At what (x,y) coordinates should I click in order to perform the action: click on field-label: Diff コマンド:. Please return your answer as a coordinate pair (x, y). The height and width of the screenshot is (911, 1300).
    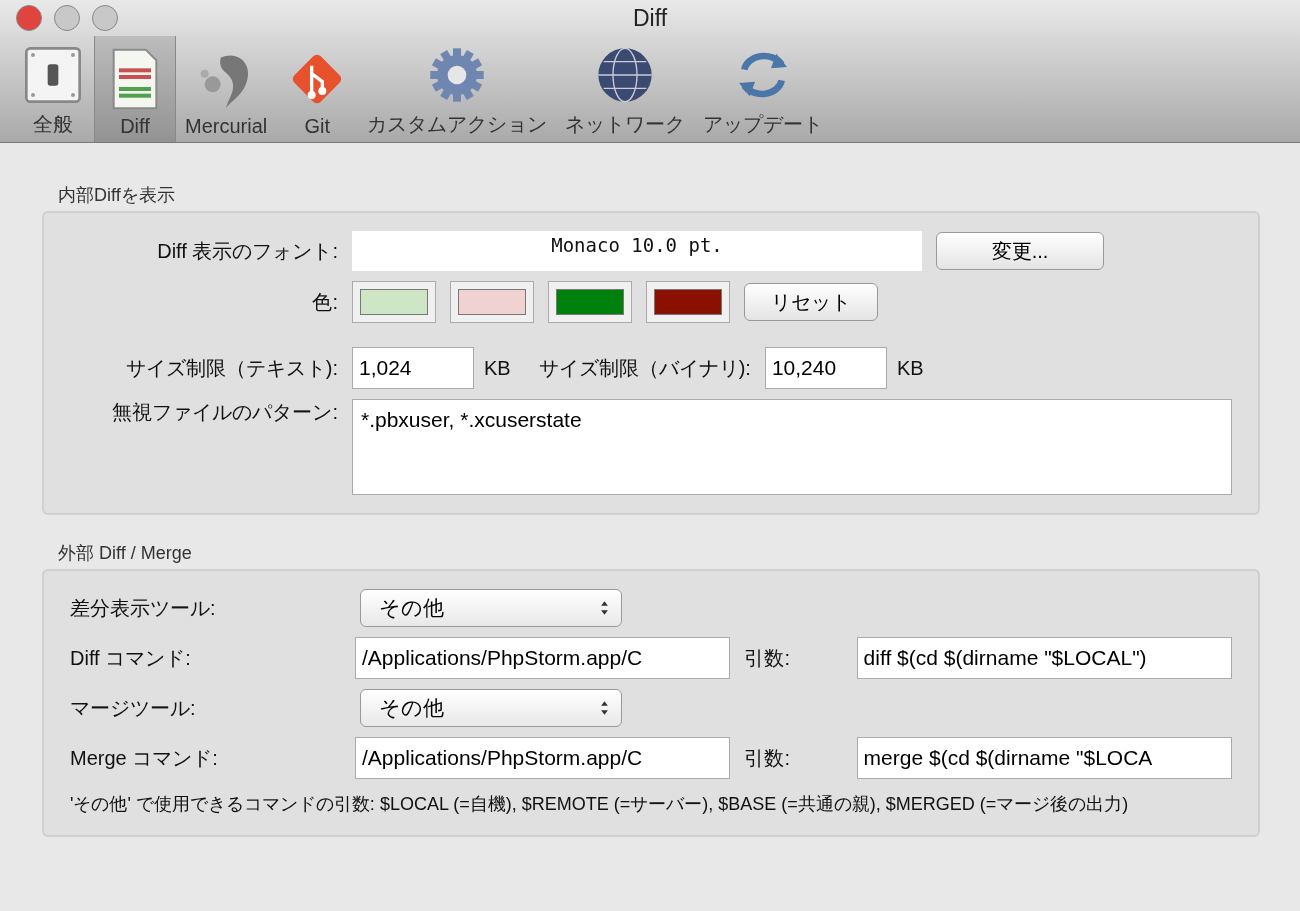
    Looking at the image, I should click on (130, 658).